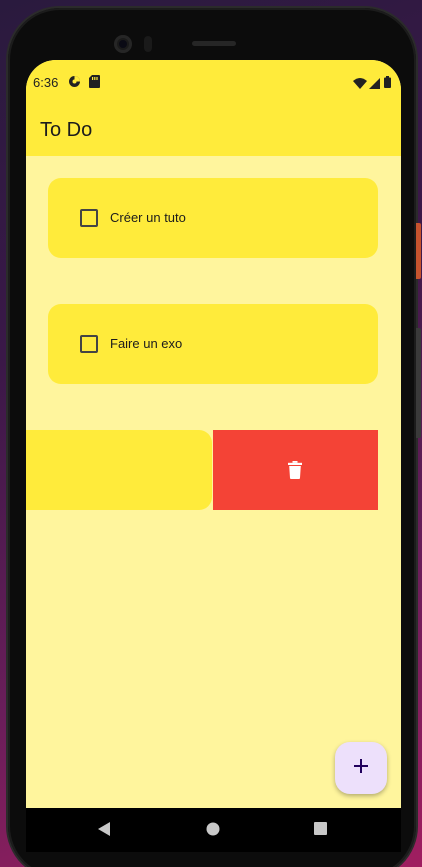 The height and width of the screenshot is (867, 422). Describe the element at coordinates (46, 82) in the screenshot. I see `status-time: 6:36` at that location.